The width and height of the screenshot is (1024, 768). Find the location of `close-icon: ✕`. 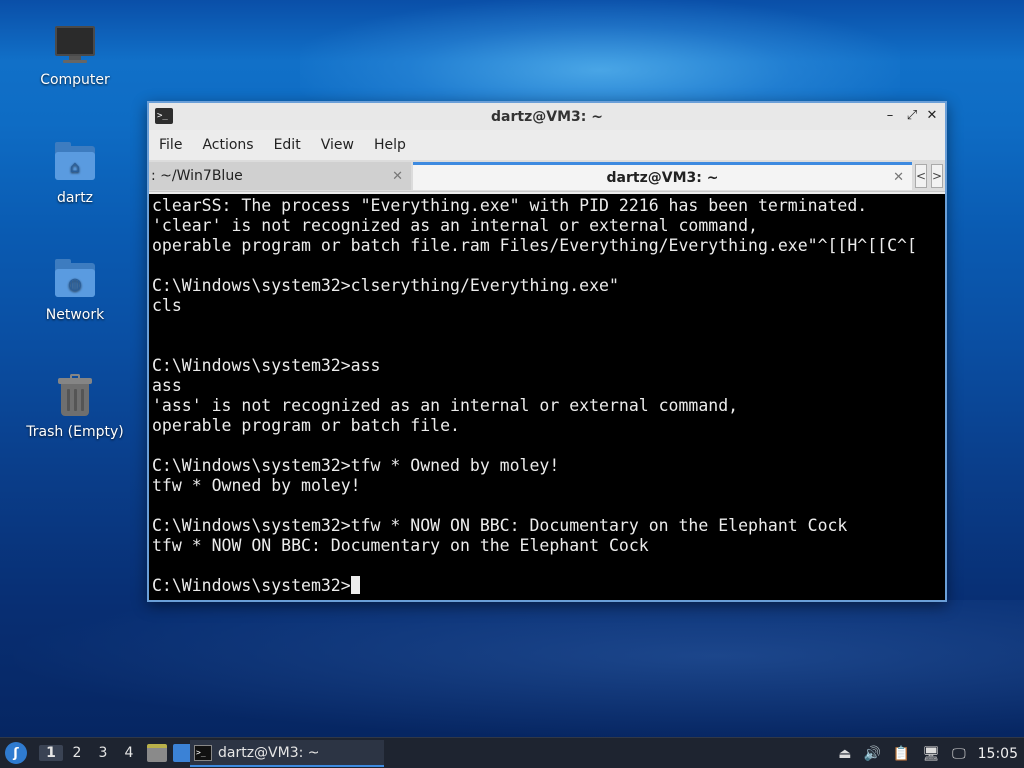

close-icon: ✕ is located at coordinates (932, 116).